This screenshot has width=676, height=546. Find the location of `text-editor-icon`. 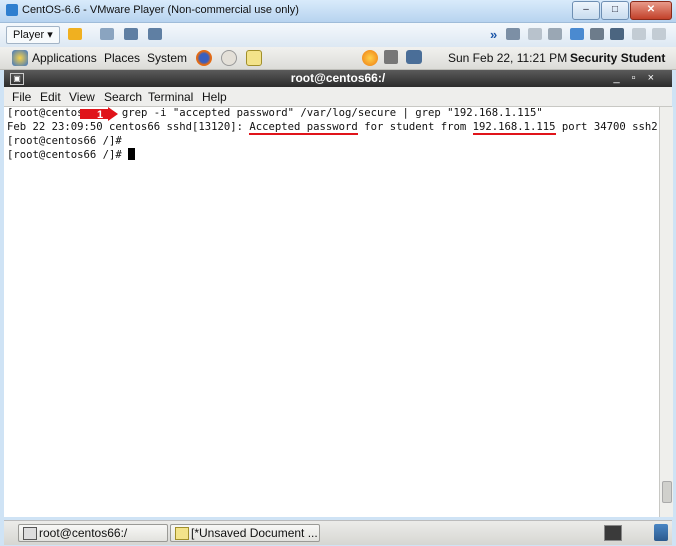

text-editor-icon is located at coordinates (254, 58).